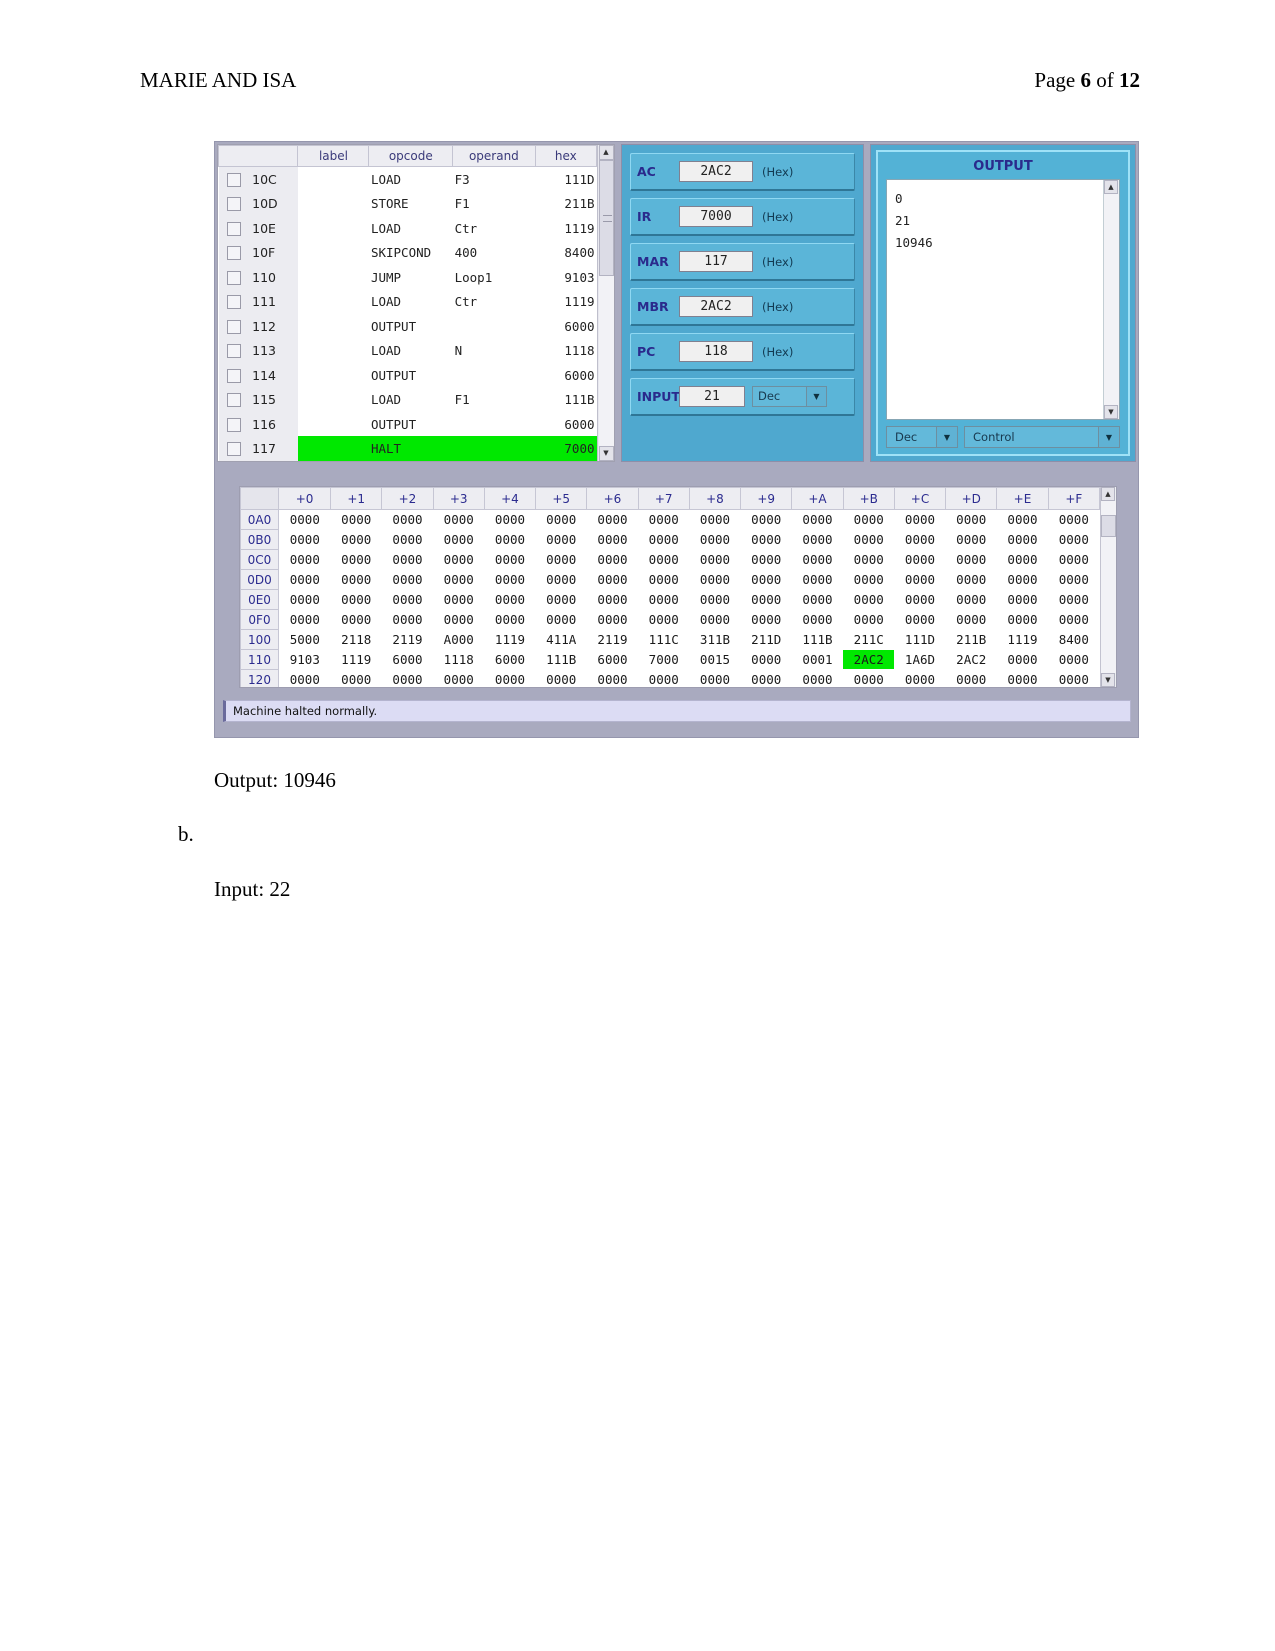 This screenshot has width=1275, height=1651. Describe the element at coordinates (789, 396) in the screenshot. I see `input-base-select: Dec ▼` at that location.